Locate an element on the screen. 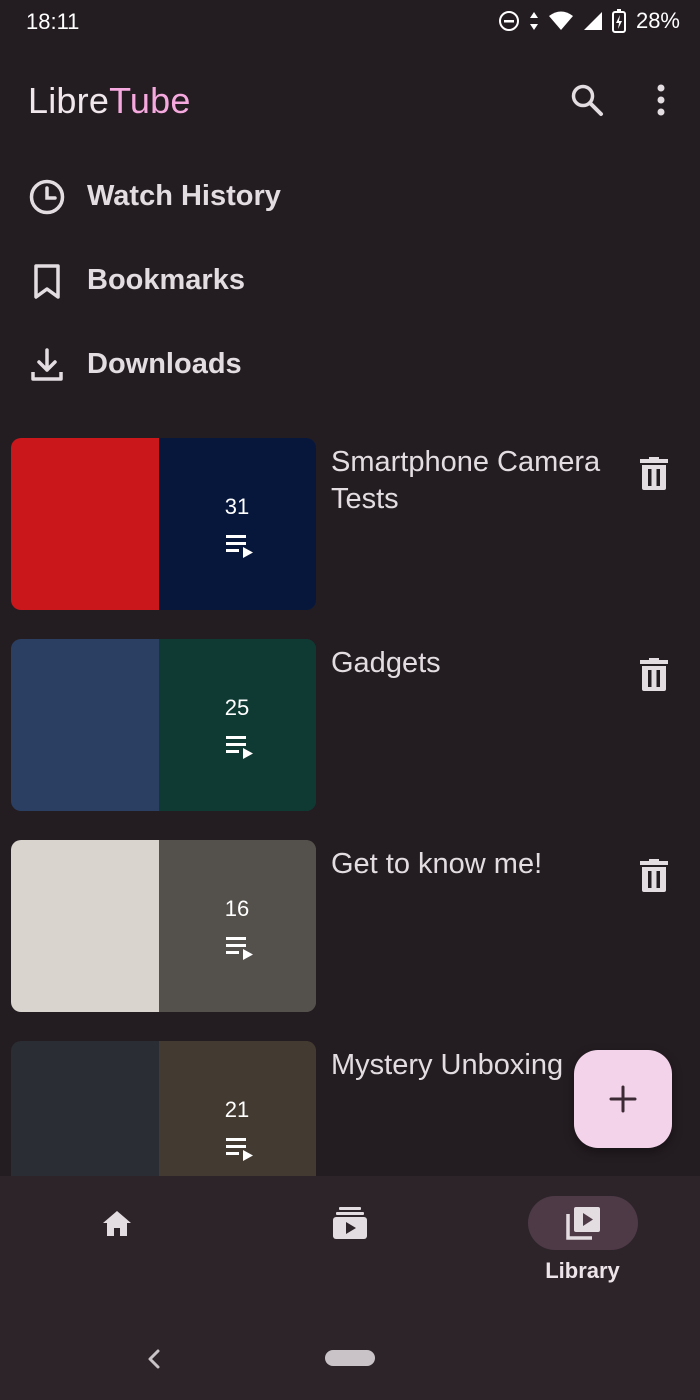 This screenshot has height=1400, width=700. download-icon is located at coordinates (47, 364).